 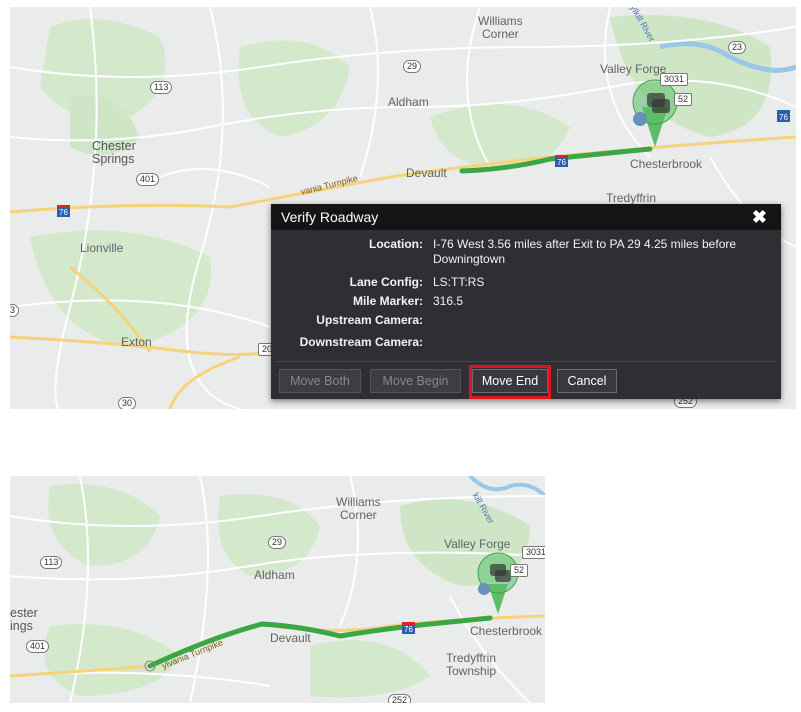 I want to click on move-begin-button: Move Begin, so click(x=415, y=381).